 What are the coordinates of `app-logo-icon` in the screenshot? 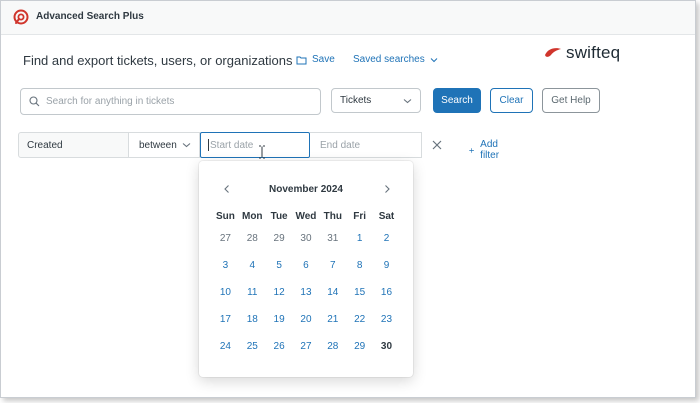 It's located at (21, 17).